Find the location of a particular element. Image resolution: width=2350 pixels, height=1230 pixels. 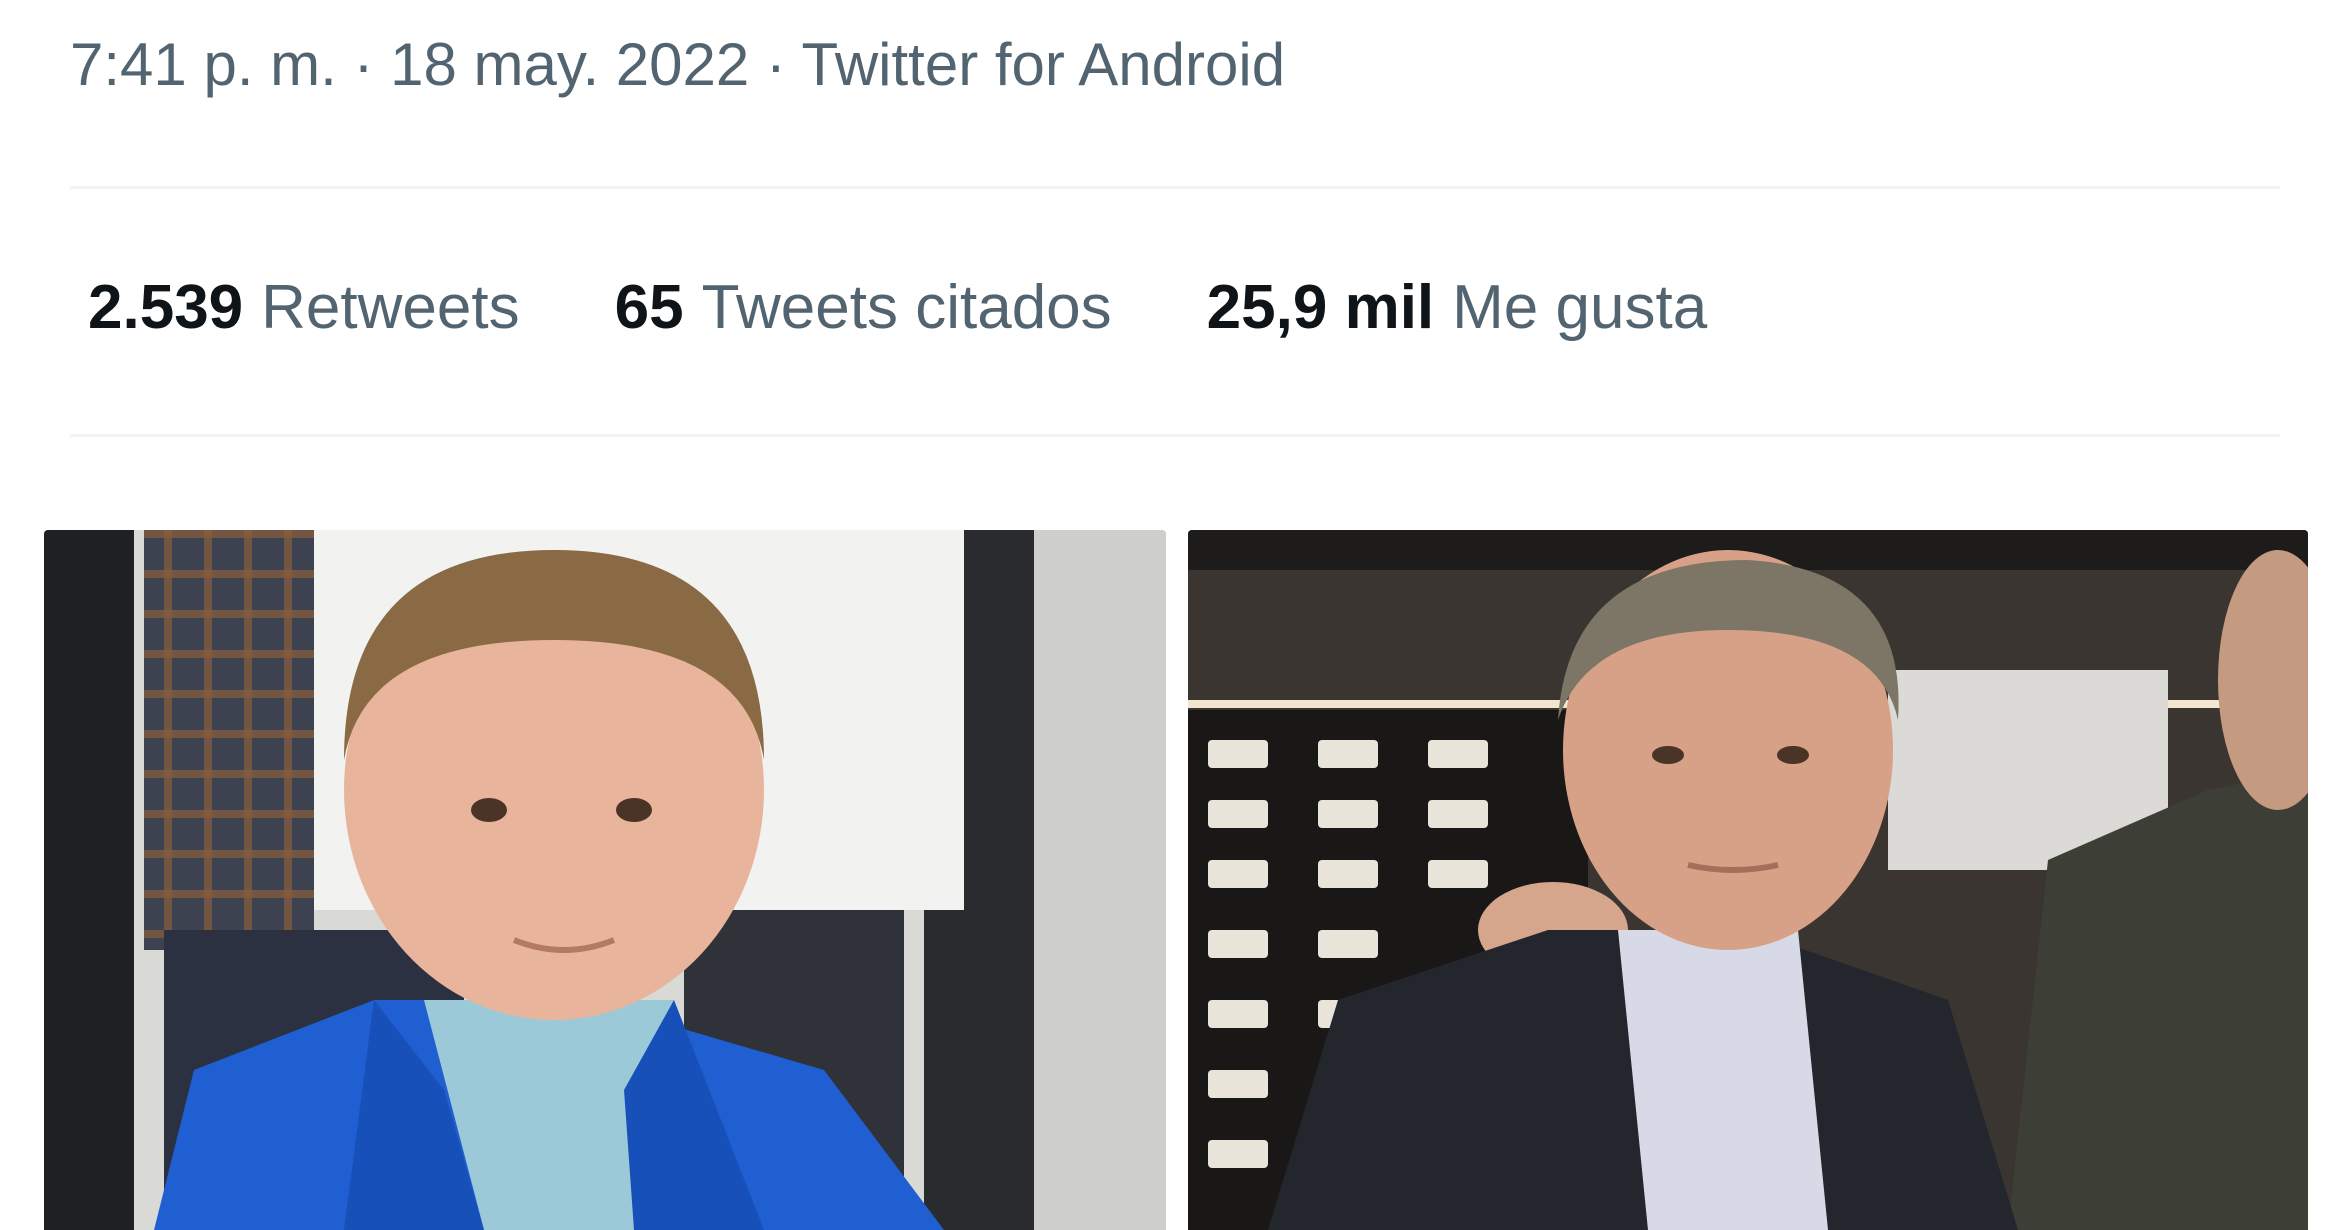

retweets-stat: 2.539 Retweets is located at coordinates (304, 307).